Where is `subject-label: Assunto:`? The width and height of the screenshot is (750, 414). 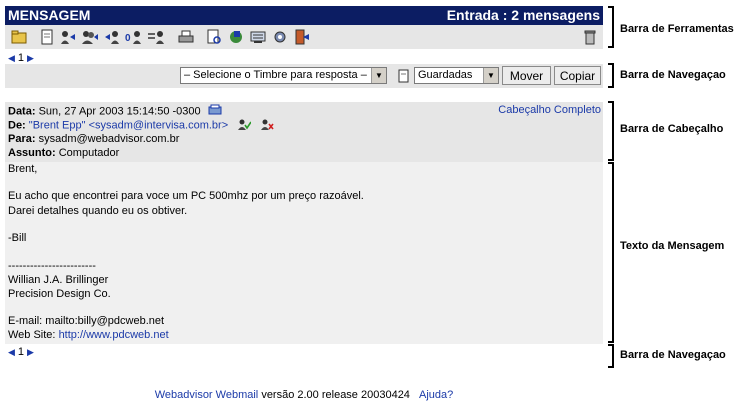 subject-label: Assunto: is located at coordinates (32, 153).